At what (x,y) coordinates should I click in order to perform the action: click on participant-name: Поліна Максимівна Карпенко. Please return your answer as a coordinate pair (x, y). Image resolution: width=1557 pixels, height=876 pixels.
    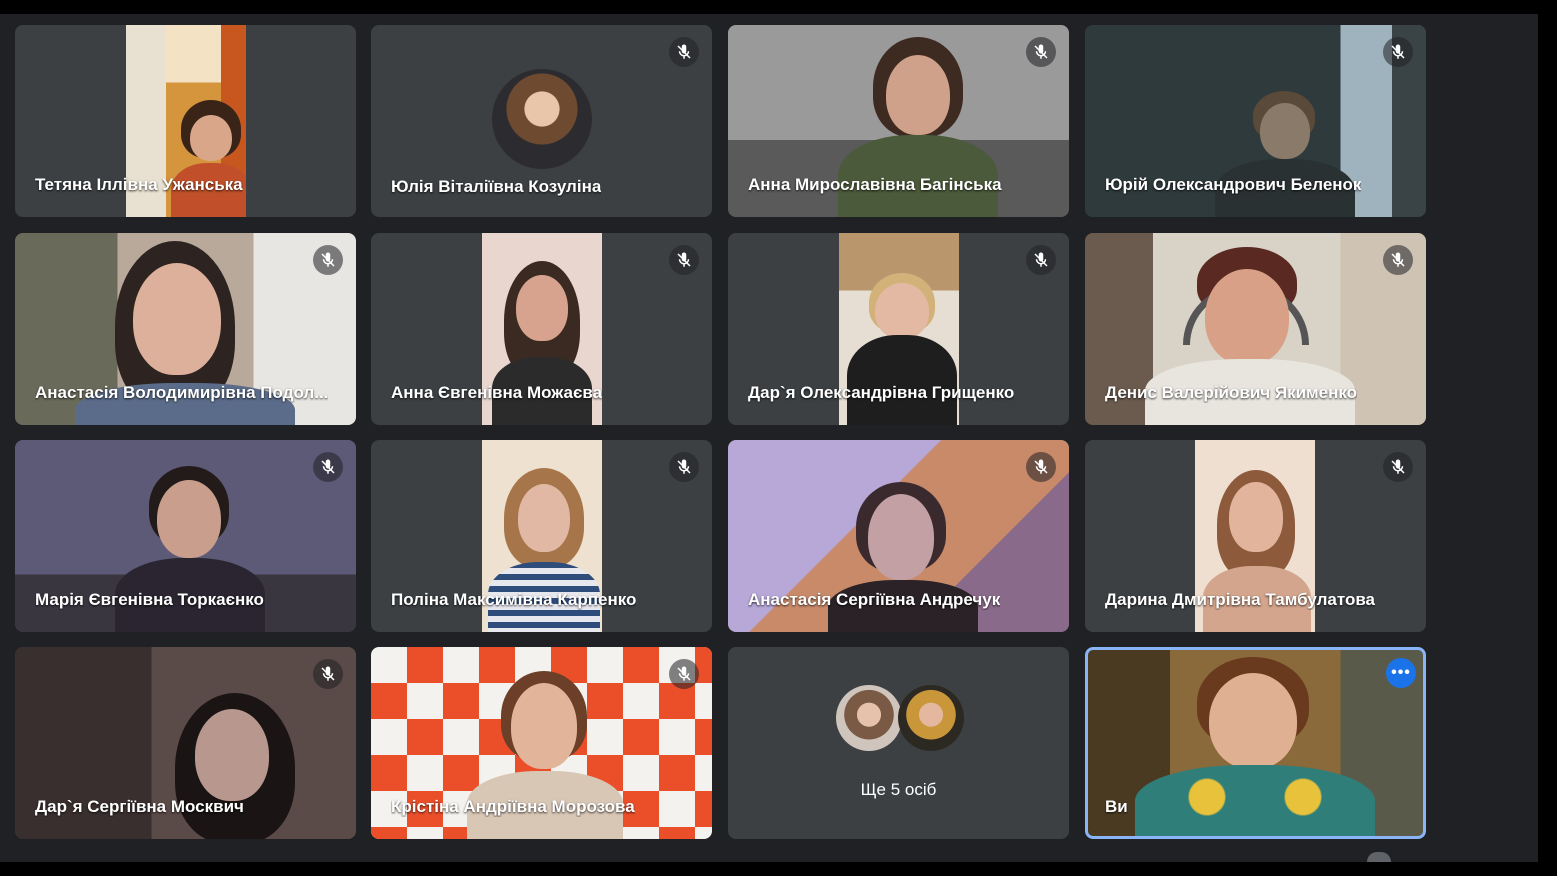
    Looking at the image, I should click on (514, 599).